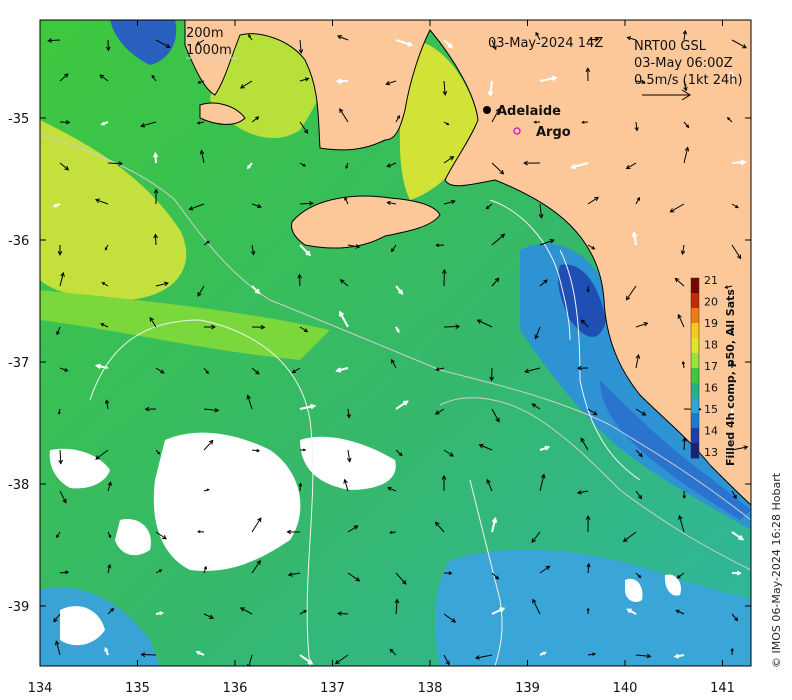  What do you see at coordinates (40, 688) in the screenshot?
I see `lon-tick-label: 134` at bounding box center [40, 688].